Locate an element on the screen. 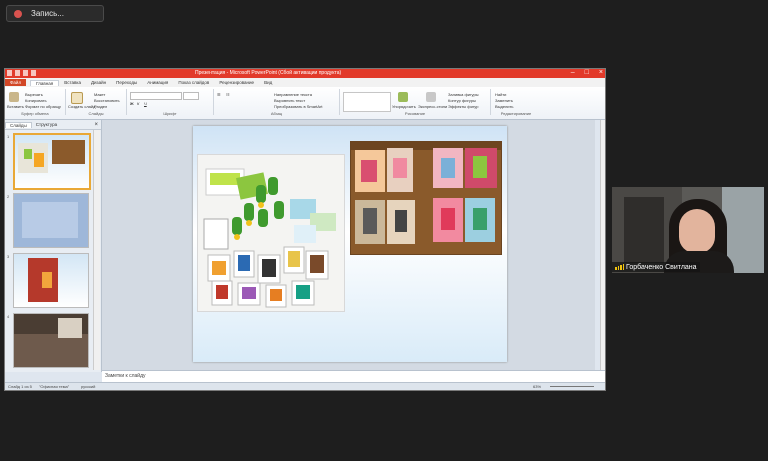 This screenshot has width=768, height=461. status-bar: Слайд 1 из 5 "Офисная тема" русский 63% is located at coordinates (305, 386).